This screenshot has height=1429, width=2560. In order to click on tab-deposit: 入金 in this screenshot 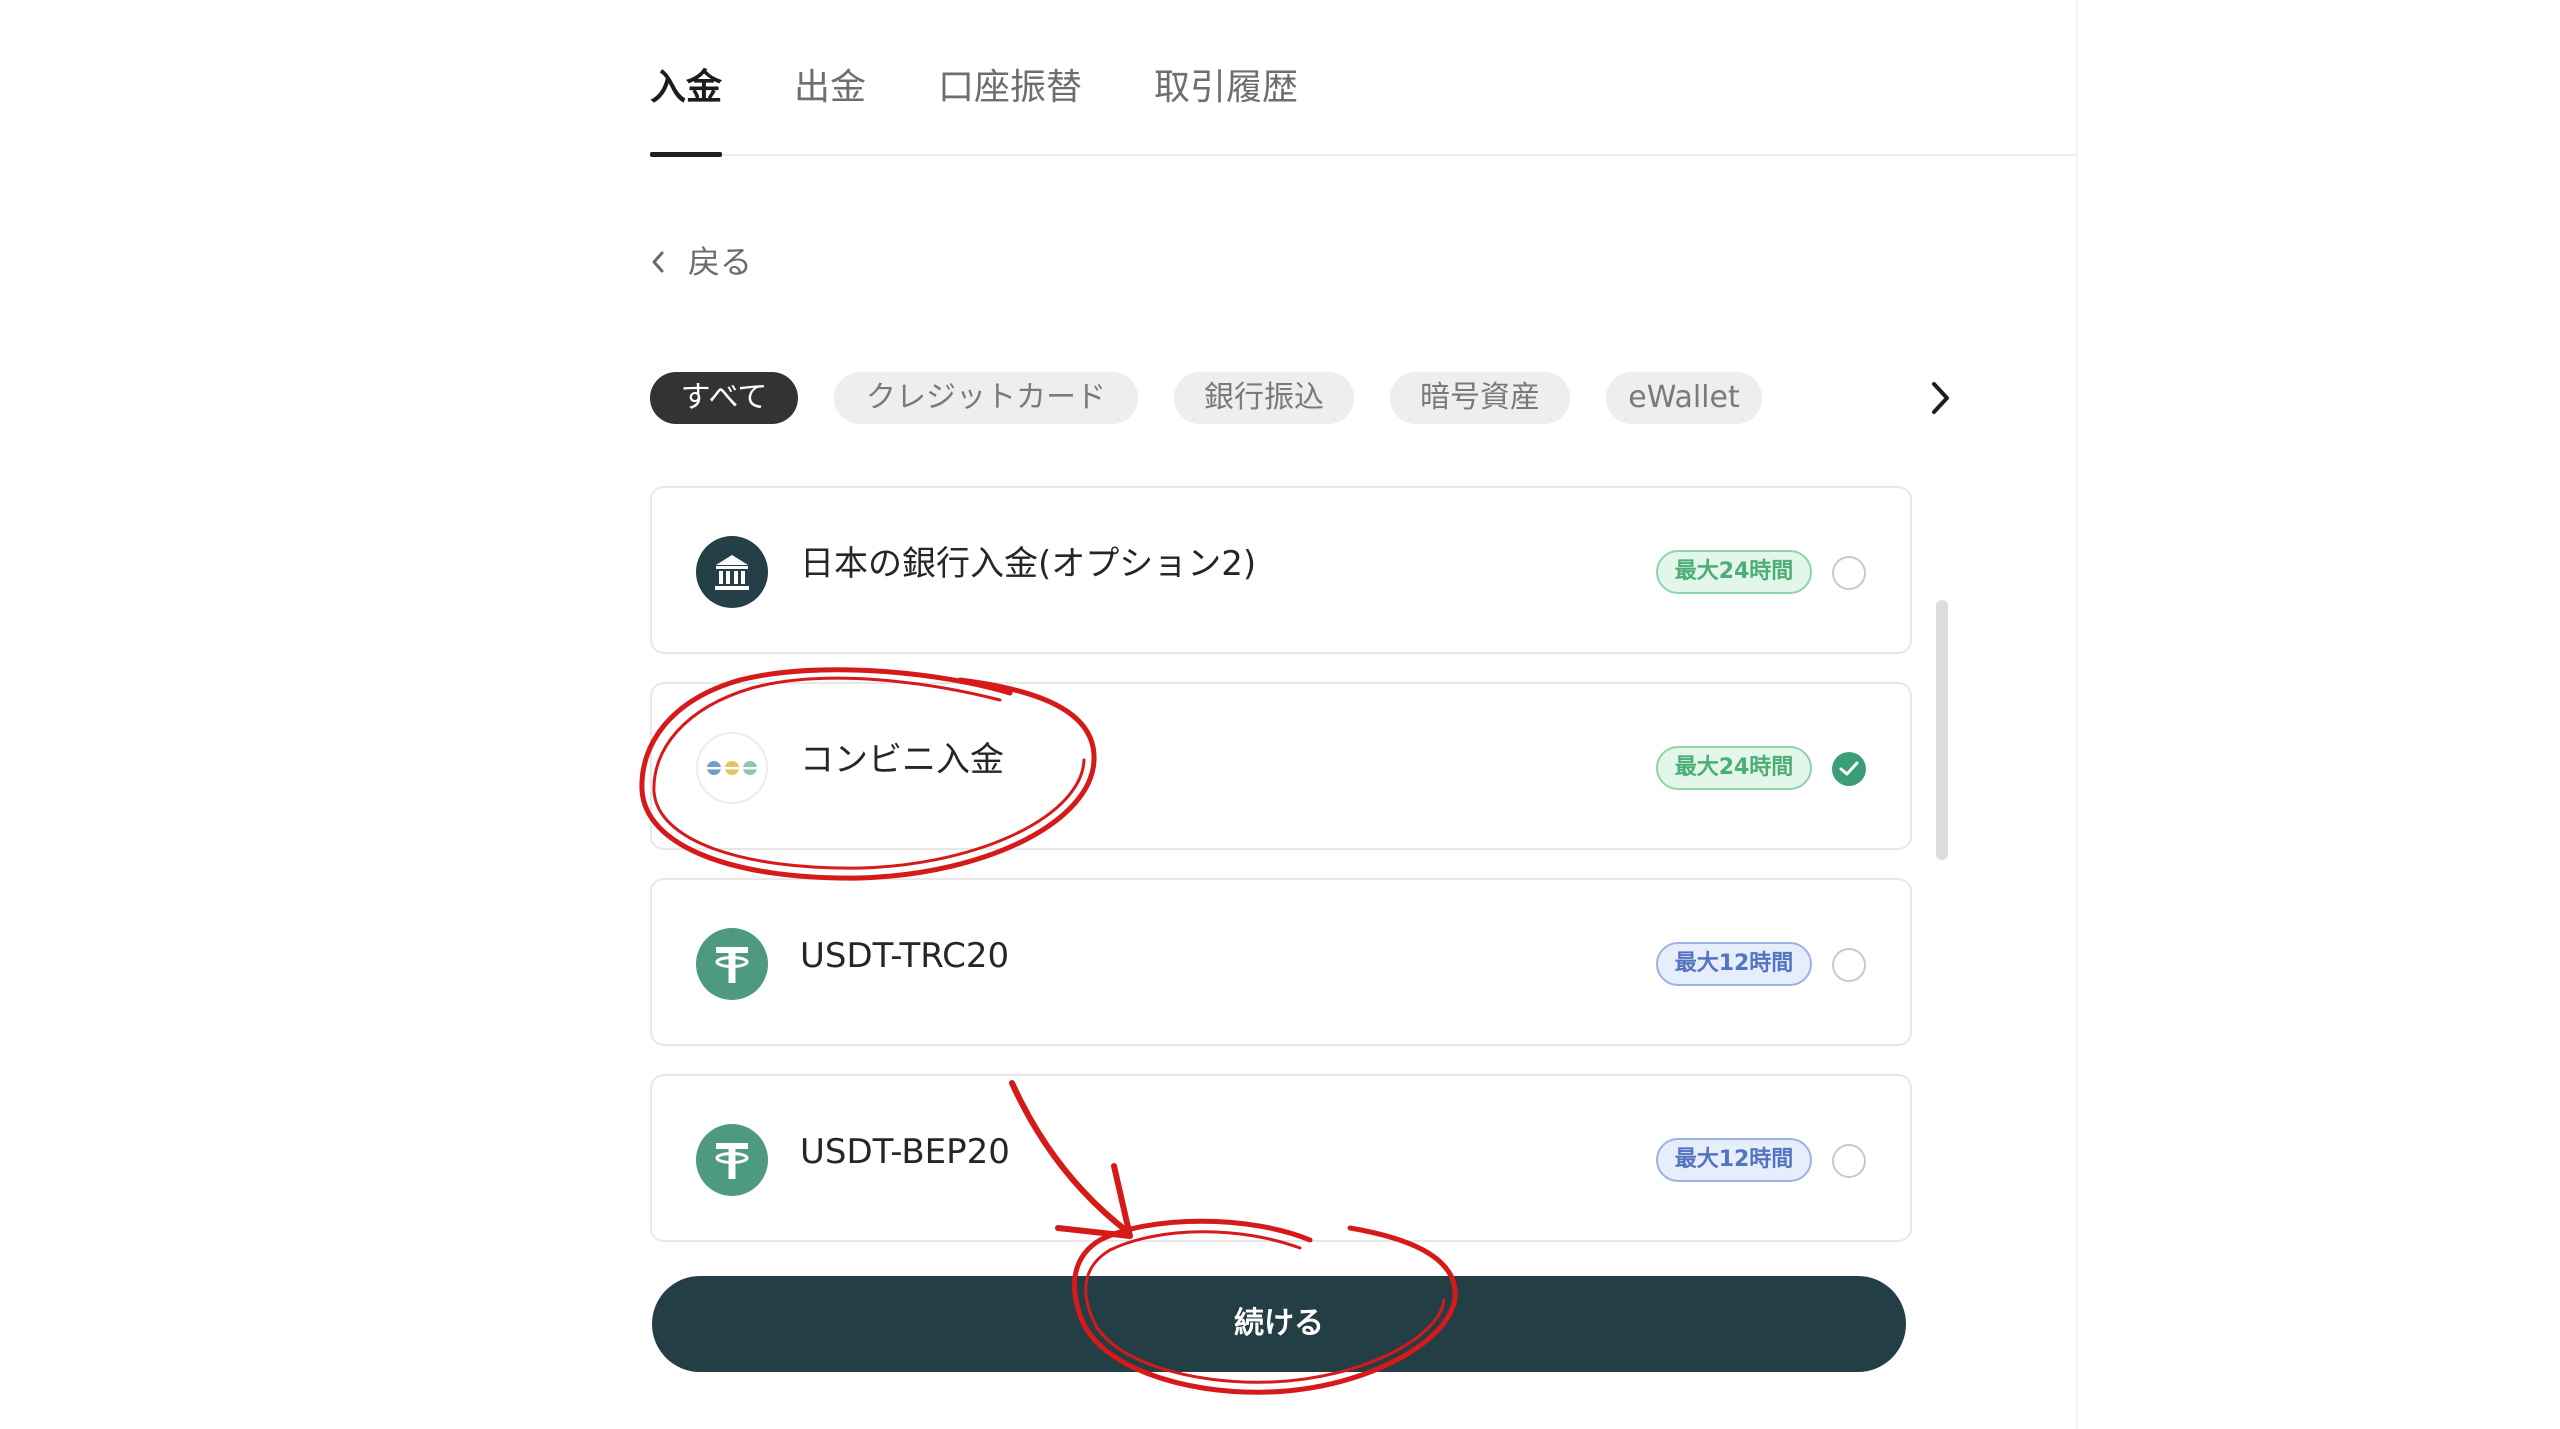, I will do `click(686, 109)`.